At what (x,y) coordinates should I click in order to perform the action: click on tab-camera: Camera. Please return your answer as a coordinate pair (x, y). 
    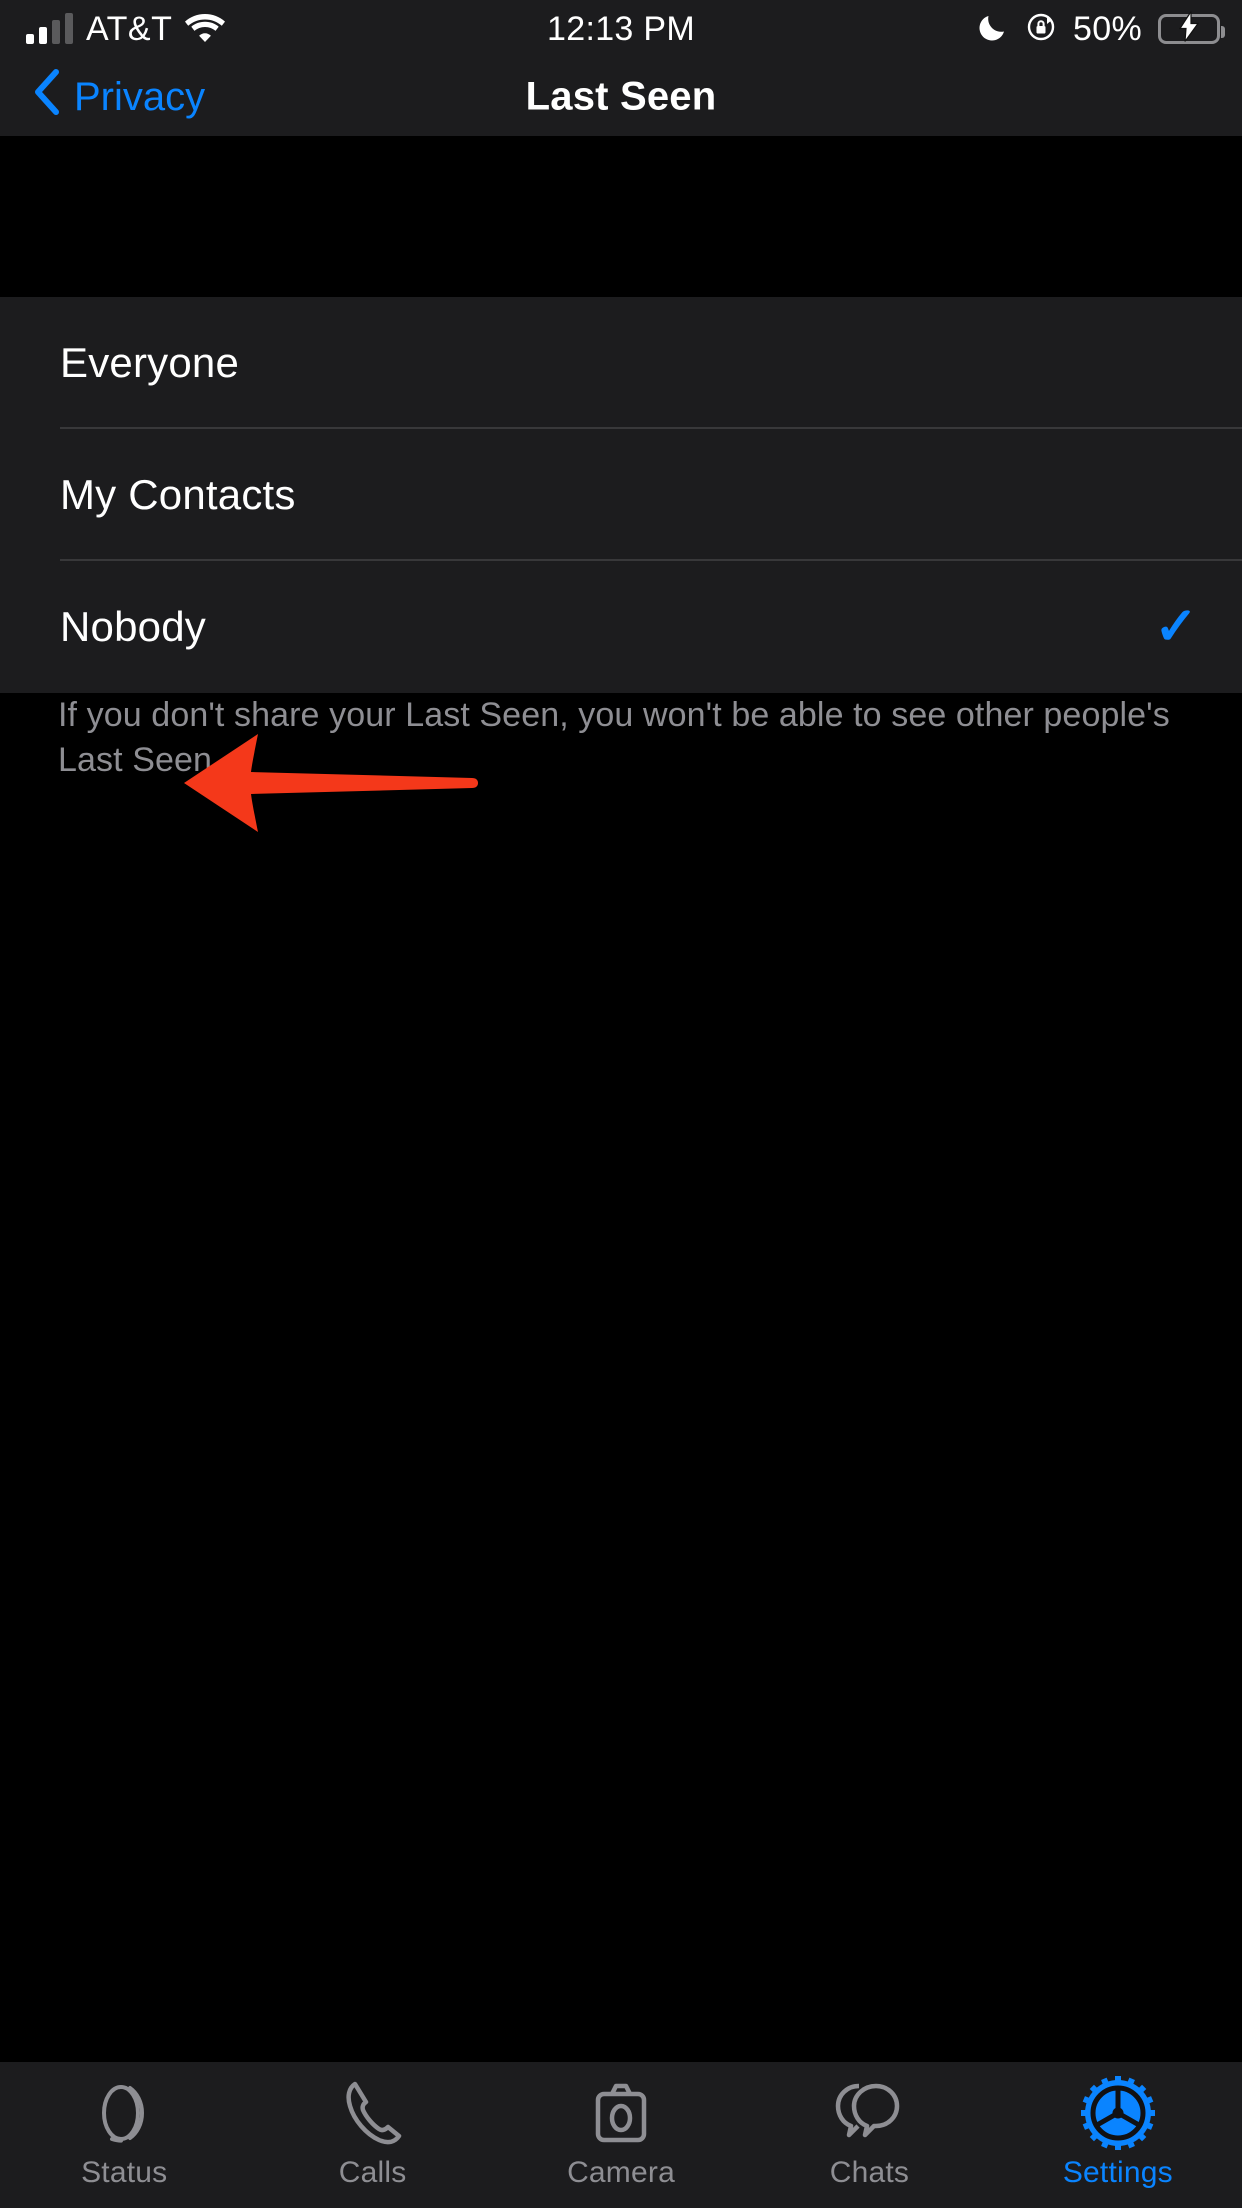
    Looking at the image, I should click on (621, 2133).